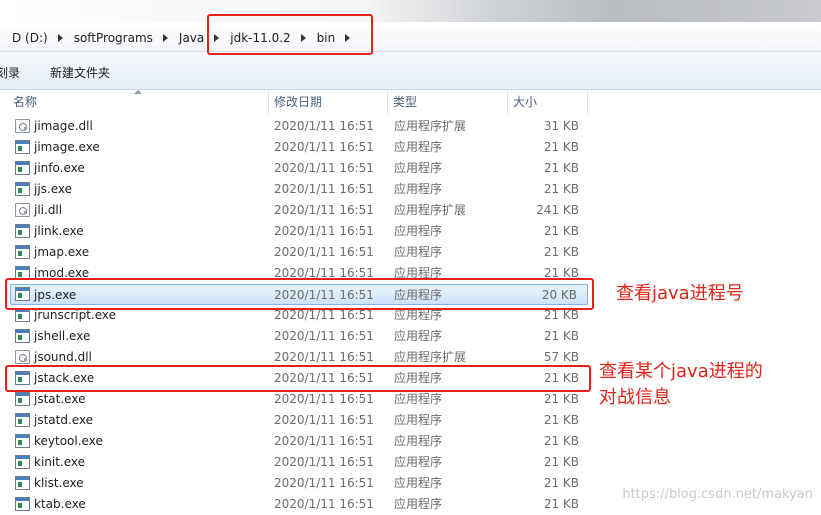 Image resolution: width=821 pixels, height=515 pixels. Describe the element at coordinates (548, 102) in the screenshot. I see `column-header-size: 大小` at that location.